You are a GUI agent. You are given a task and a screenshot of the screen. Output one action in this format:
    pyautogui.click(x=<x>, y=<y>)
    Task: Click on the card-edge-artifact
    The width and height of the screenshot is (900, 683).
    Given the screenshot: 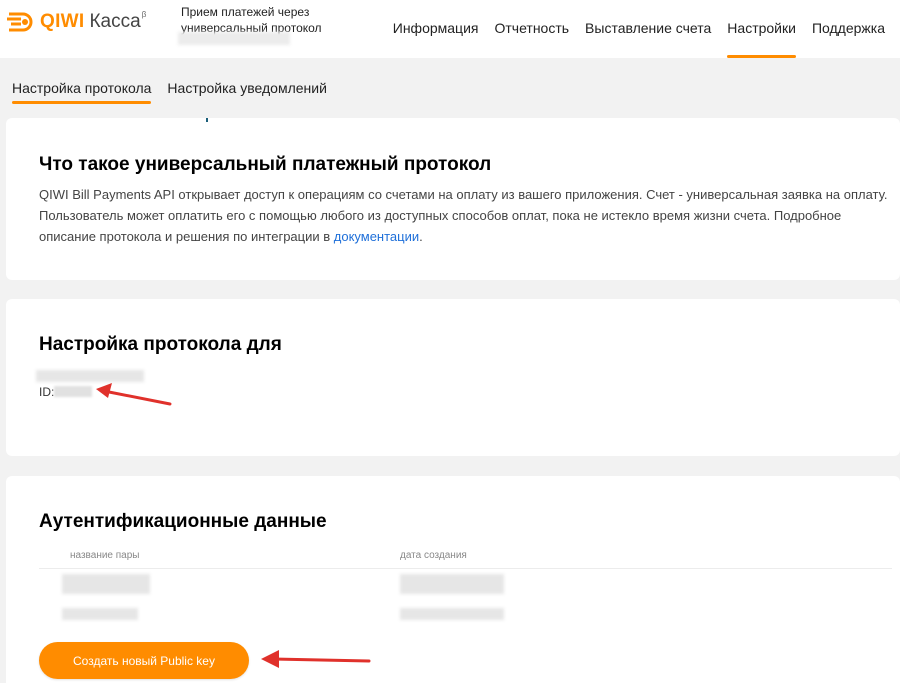 What is the action you would take?
    pyautogui.click(x=207, y=120)
    